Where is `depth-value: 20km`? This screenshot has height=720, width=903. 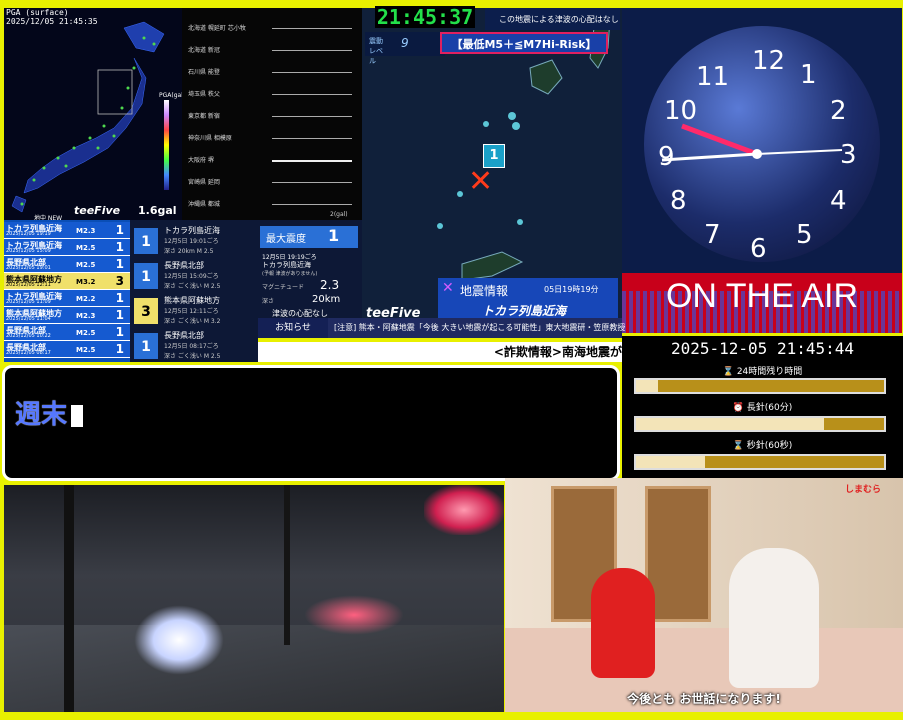 depth-value: 20km is located at coordinates (326, 299).